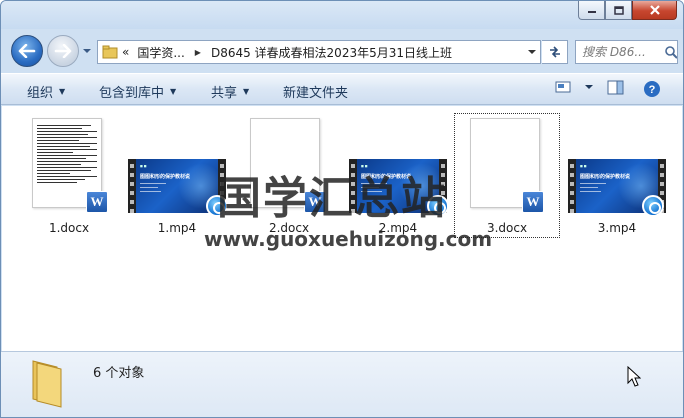 The width and height of the screenshot is (684, 418). What do you see at coordinates (653, 206) in the screenshot?
I see `media-player-icon` at bounding box center [653, 206].